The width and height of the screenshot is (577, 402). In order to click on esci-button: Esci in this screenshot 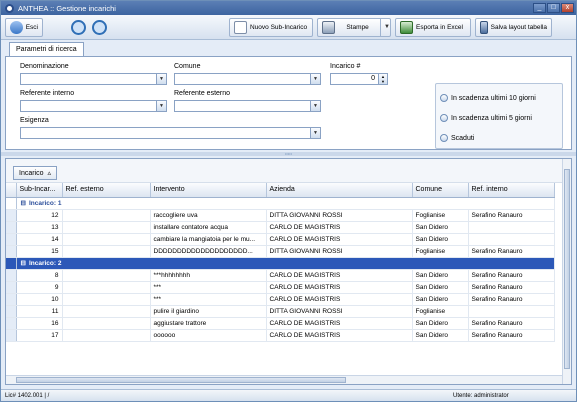, I will do `click(24, 27)`.